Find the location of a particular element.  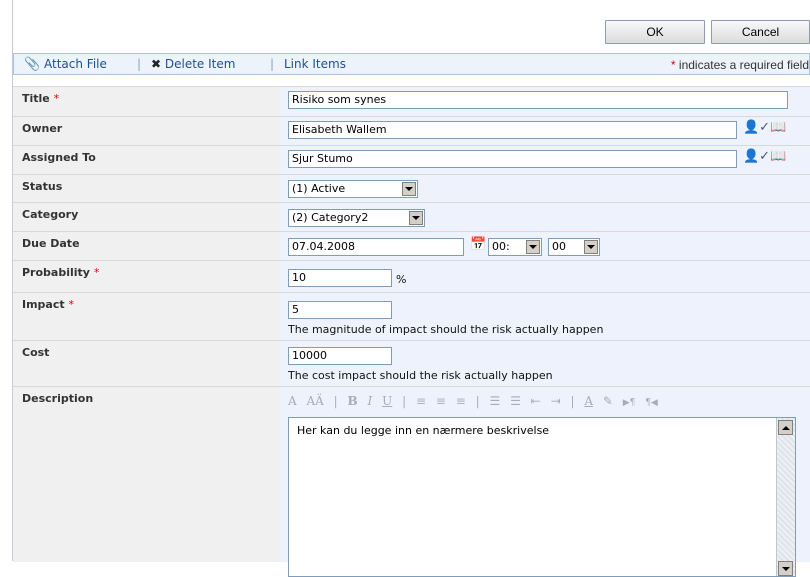

row-owner: Owner Elisabeth Wallem 👤✓ 📖 is located at coordinates (411, 131).